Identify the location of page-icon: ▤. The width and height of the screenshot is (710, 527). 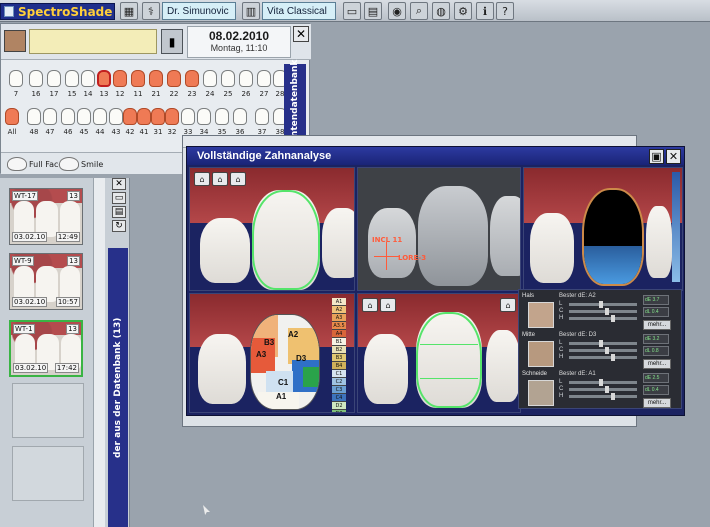
(373, 11).